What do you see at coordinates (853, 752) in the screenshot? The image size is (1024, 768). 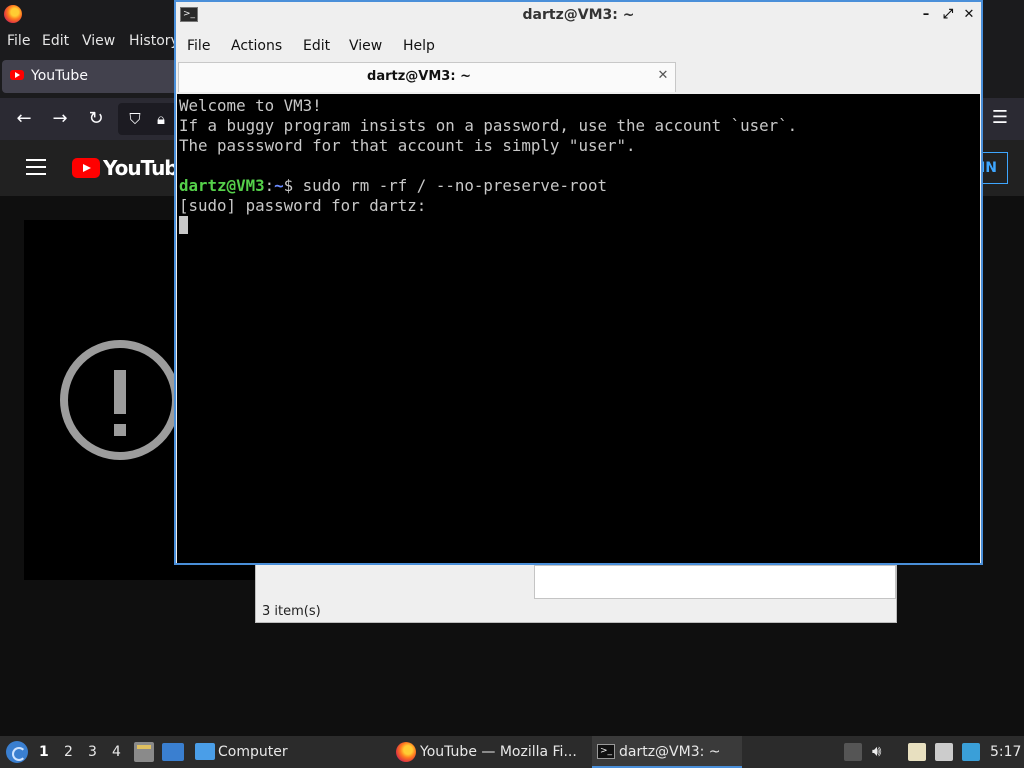 I see `tray-arrow-icon` at bounding box center [853, 752].